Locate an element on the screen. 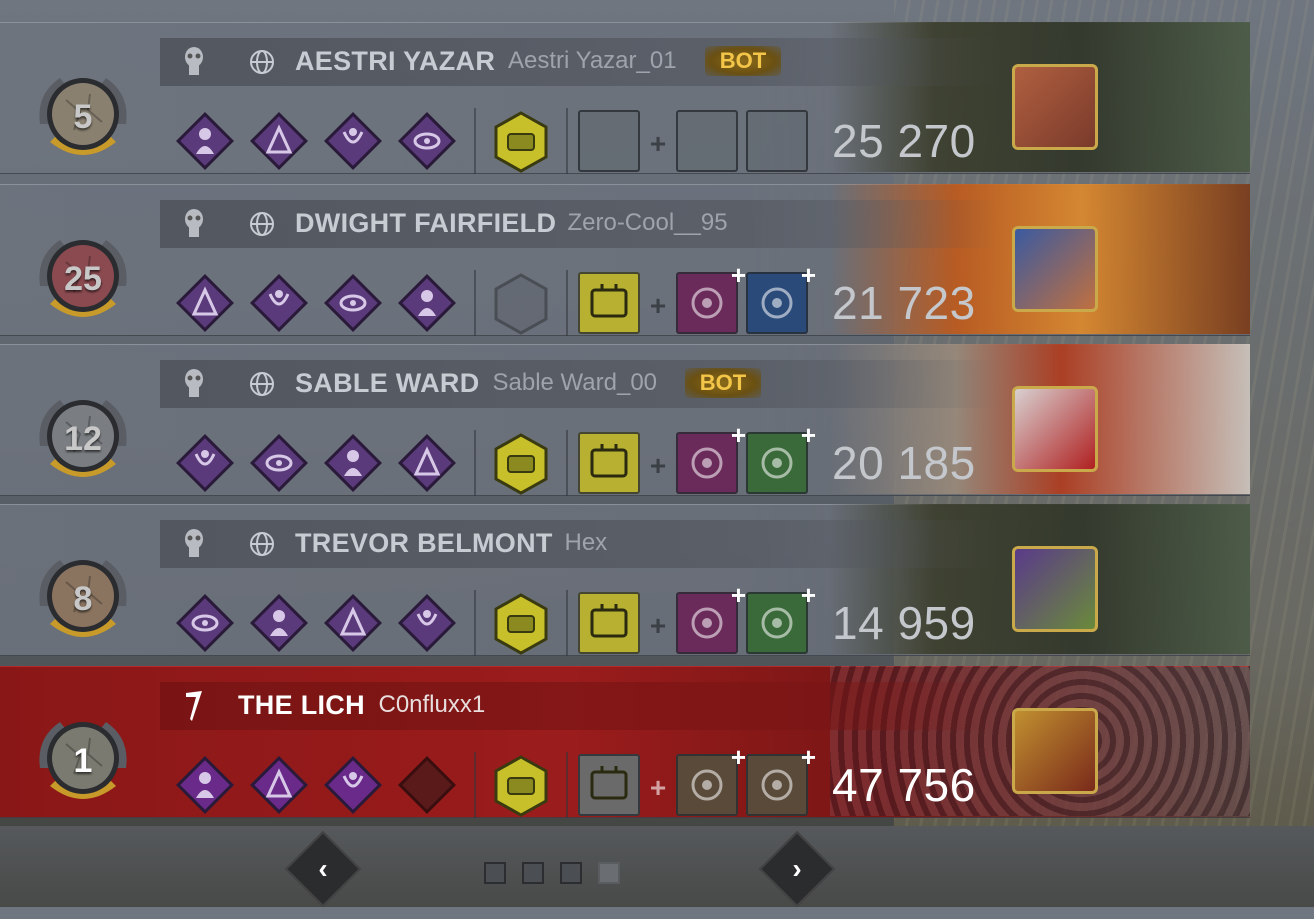 The height and width of the screenshot is (919, 1314). rank-number: 1 is located at coordinates (83, 760).